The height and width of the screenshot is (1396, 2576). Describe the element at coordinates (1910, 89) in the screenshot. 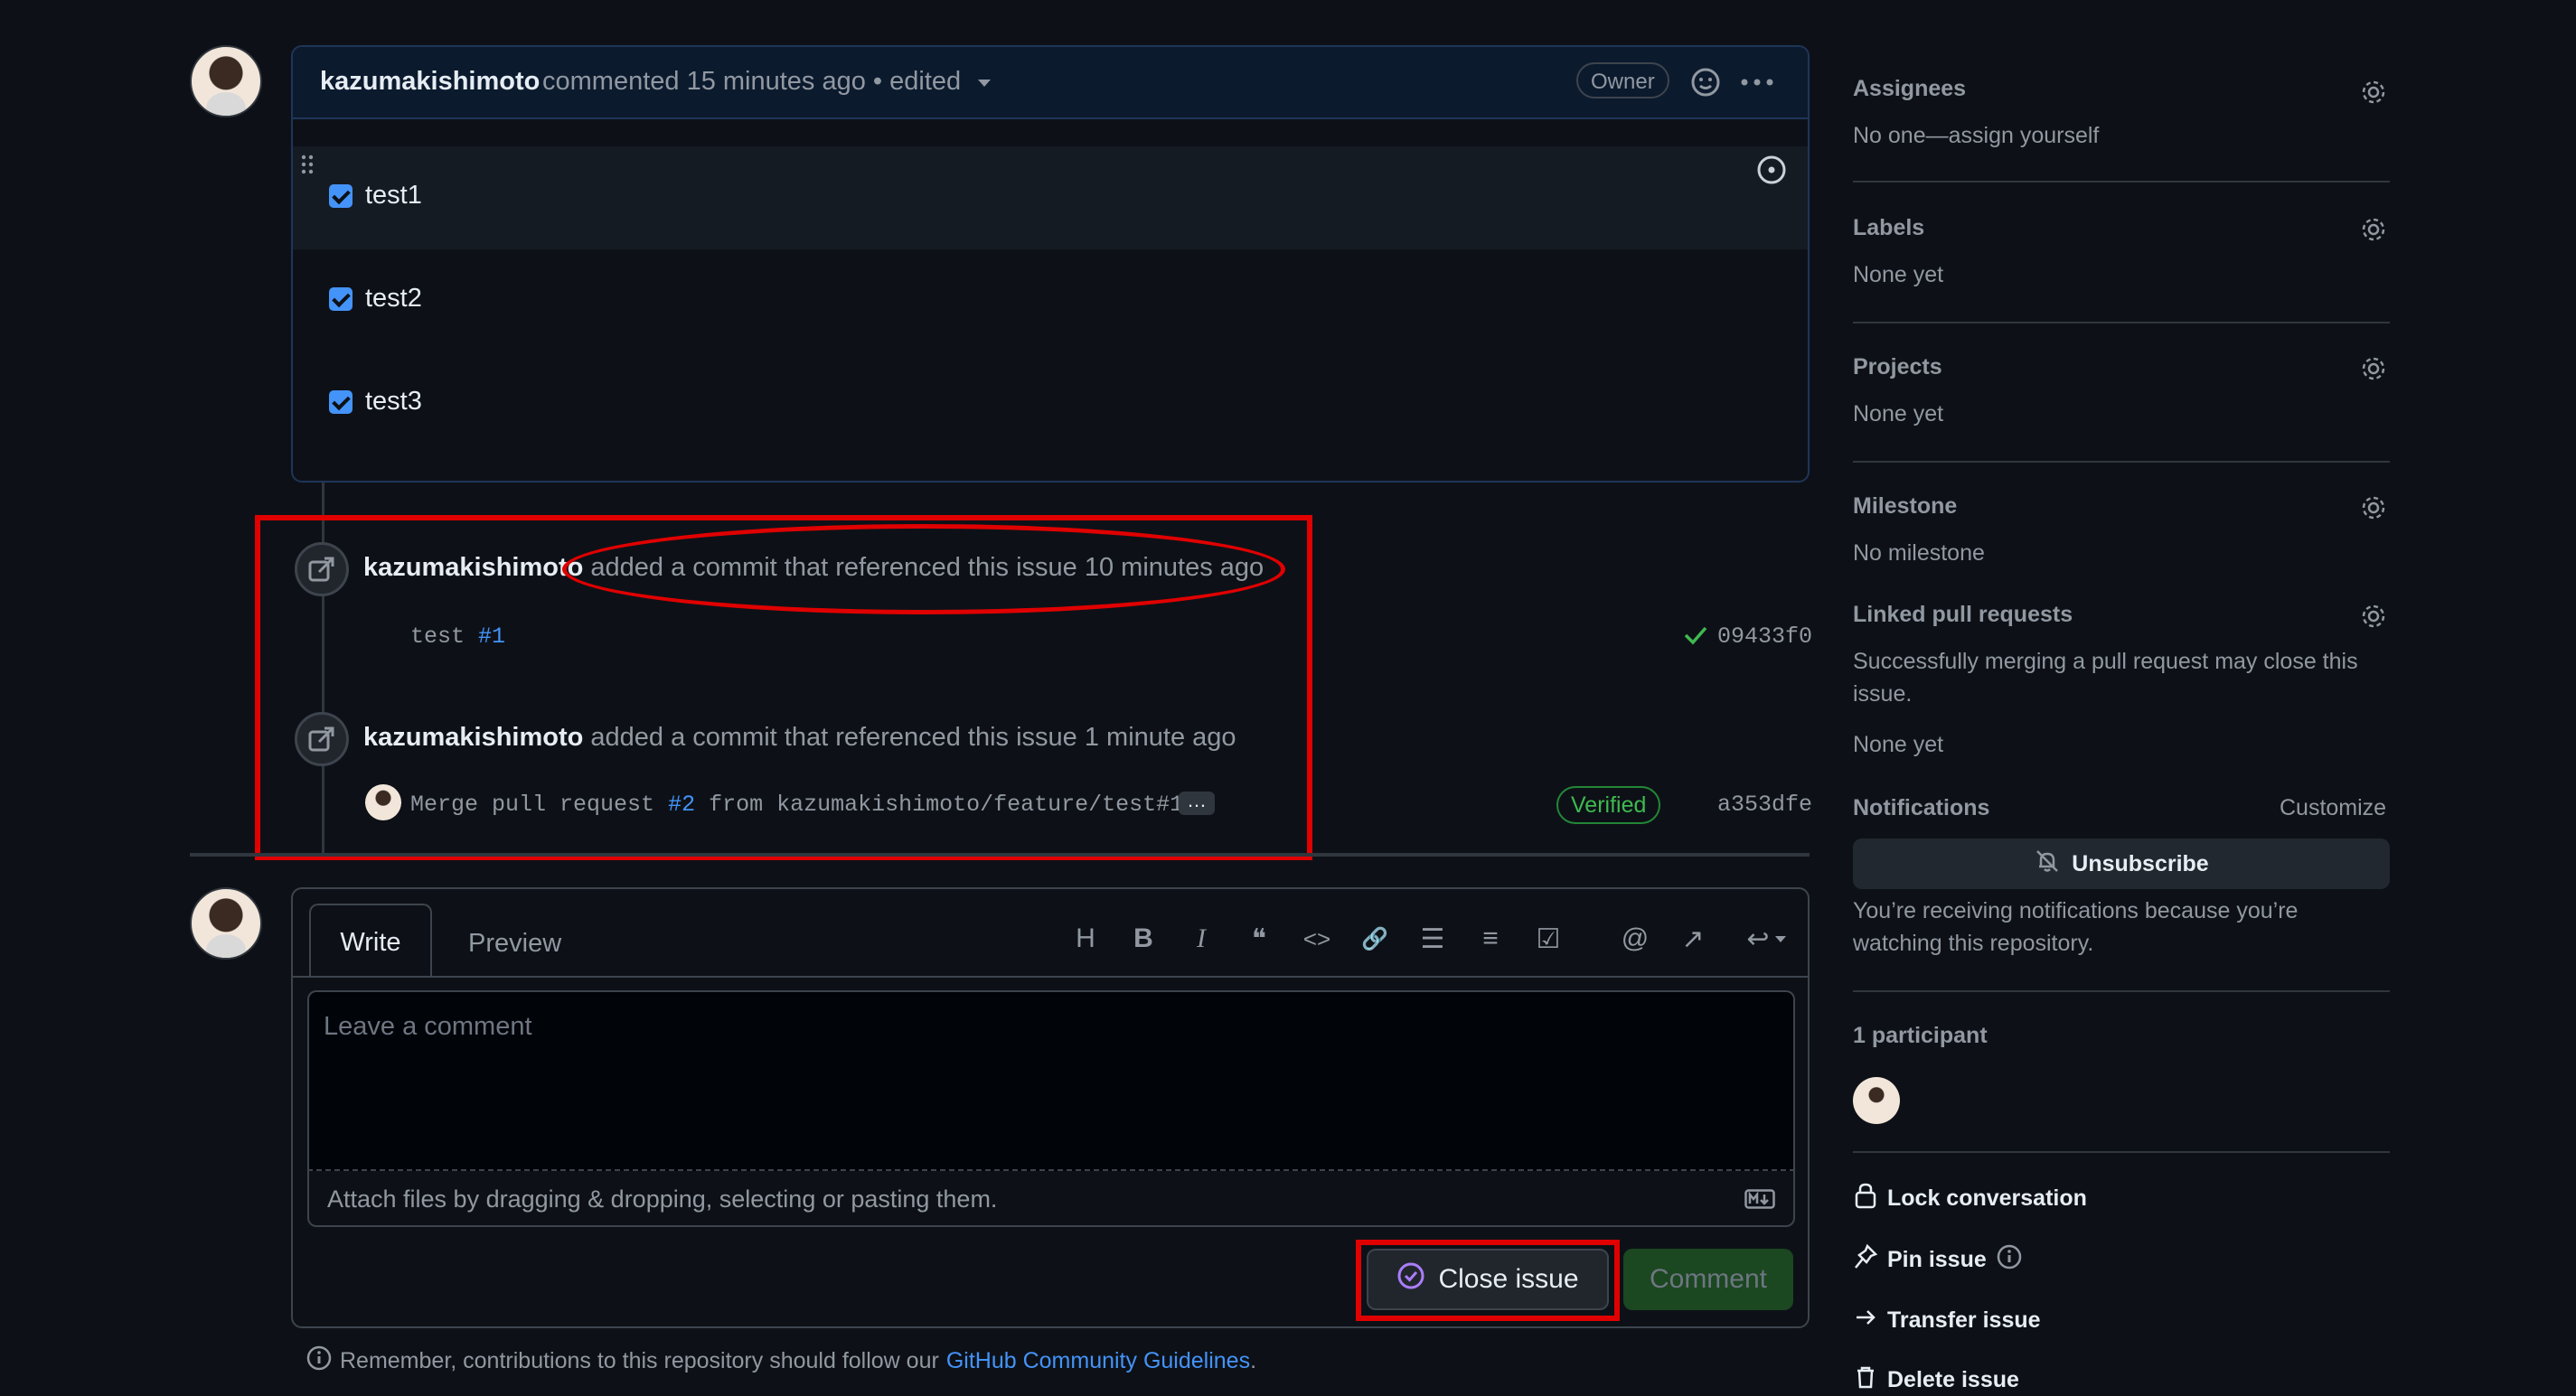

I see `assignees-heading: Assignees` at that location.